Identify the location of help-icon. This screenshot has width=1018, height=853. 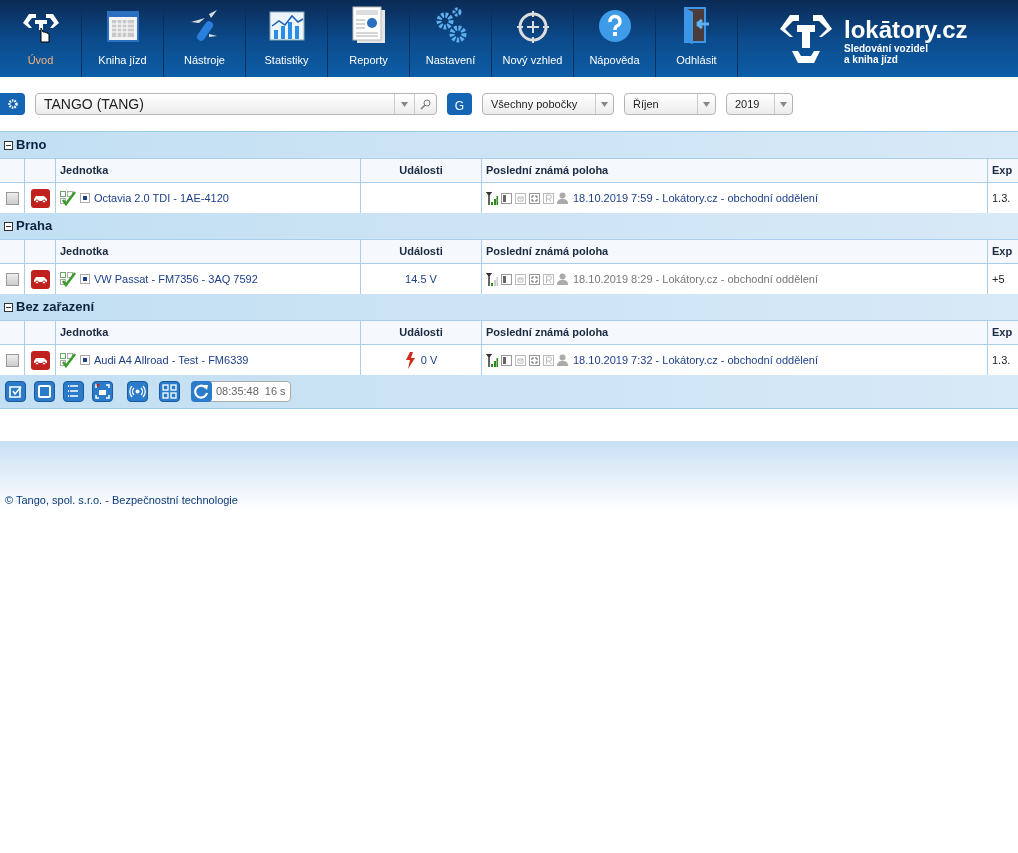
(614, 25).